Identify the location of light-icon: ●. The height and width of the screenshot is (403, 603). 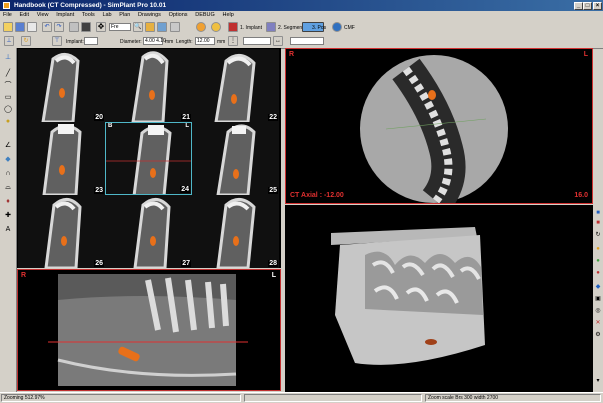
(598, 249).